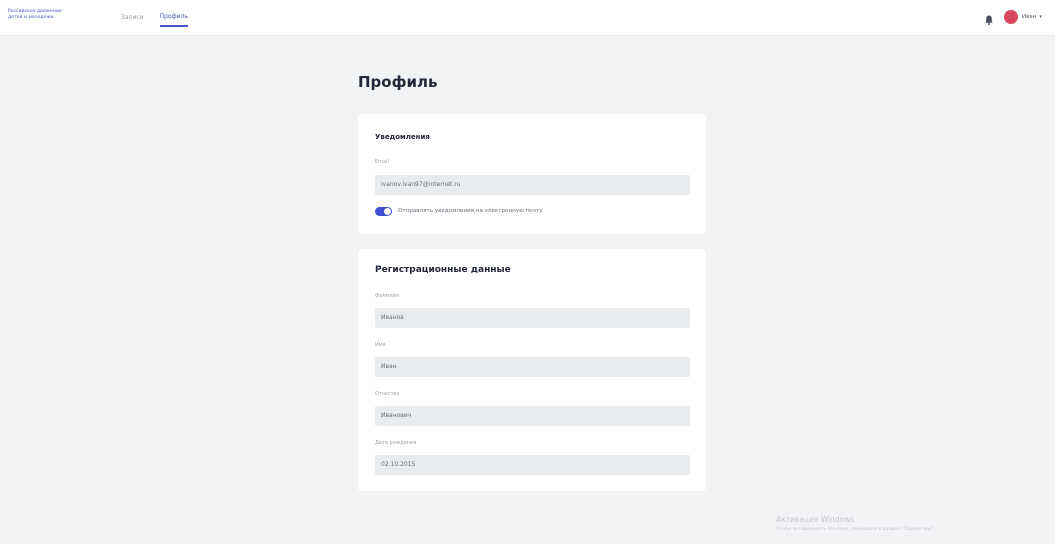 The height and width of the screenshot is (544, 1055). What do you see at coordinates (815, 519) in the screenshot?
I see `watermark-title: Активация Windows` at bounding box center [815, 519].